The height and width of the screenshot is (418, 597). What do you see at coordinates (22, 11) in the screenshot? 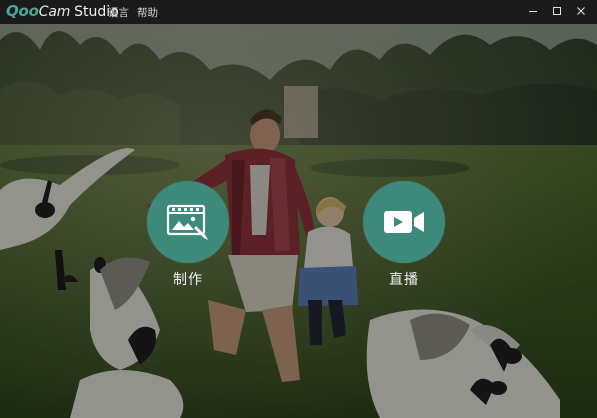
I see `logo-brand-prefix: Qoo` at bounding box center [22, 11].